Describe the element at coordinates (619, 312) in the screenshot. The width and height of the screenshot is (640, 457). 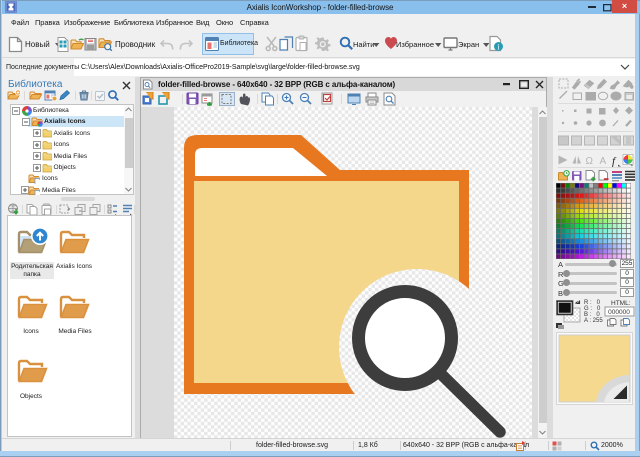
I see `svg-text: 000000` at that location.